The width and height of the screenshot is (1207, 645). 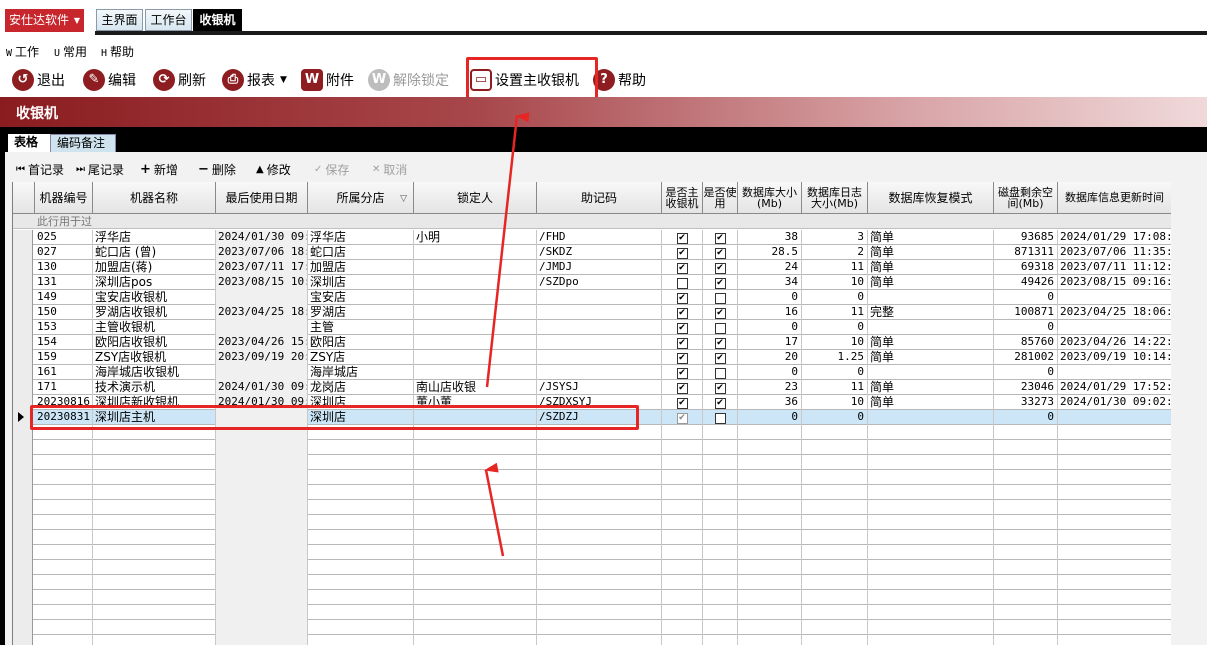 I want to click on log-size-cell: 1.25, so click(x=835, y=357).